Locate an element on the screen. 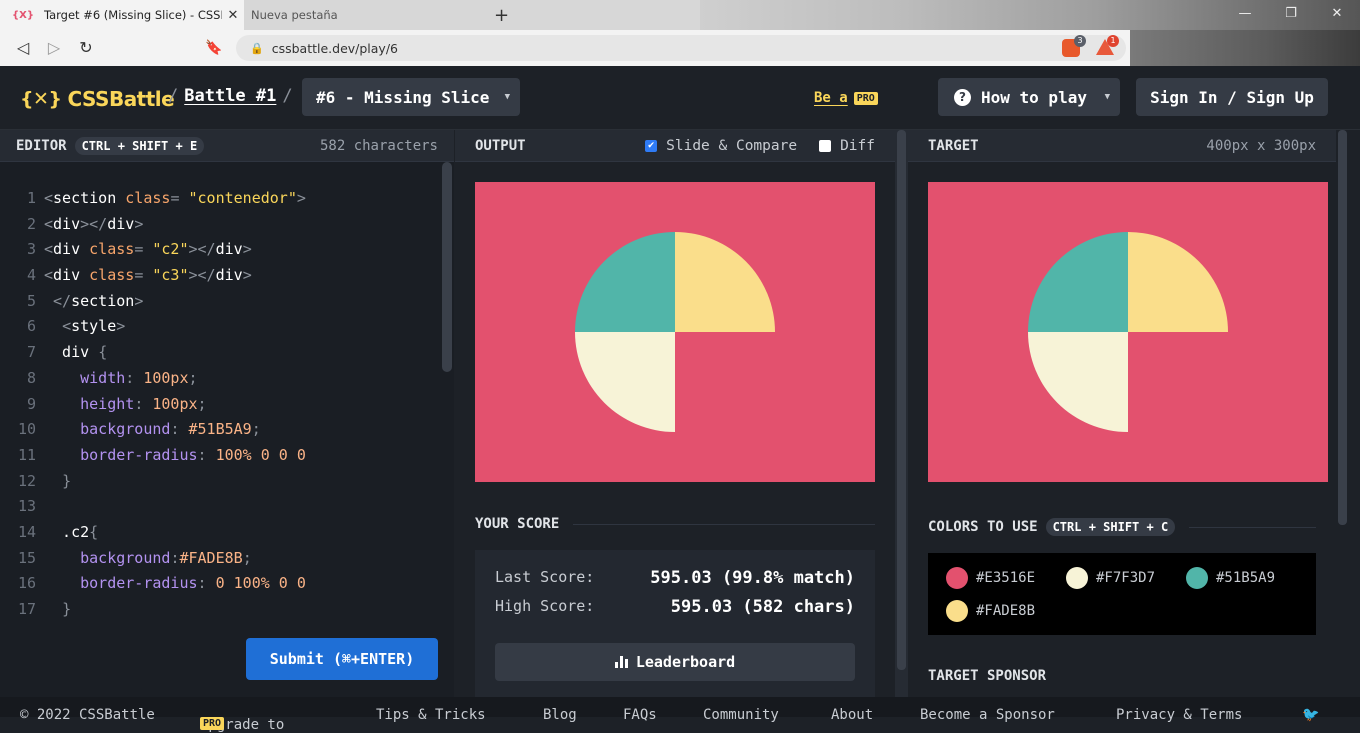 This screenshot has width=1360, height=733. checkbox-checked-icon: ✔ is located at coordinates (651, 145).